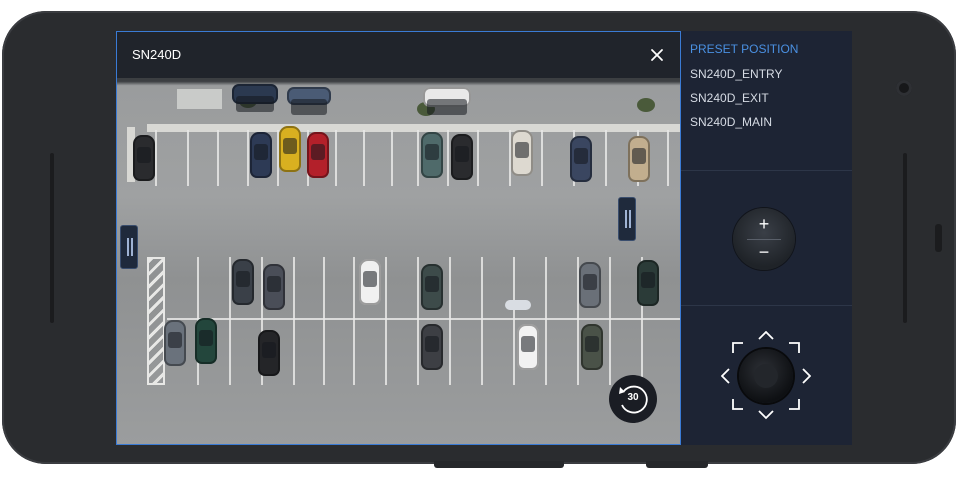 The image size is (960, 480). I want to click on tree, so click(646, 105).